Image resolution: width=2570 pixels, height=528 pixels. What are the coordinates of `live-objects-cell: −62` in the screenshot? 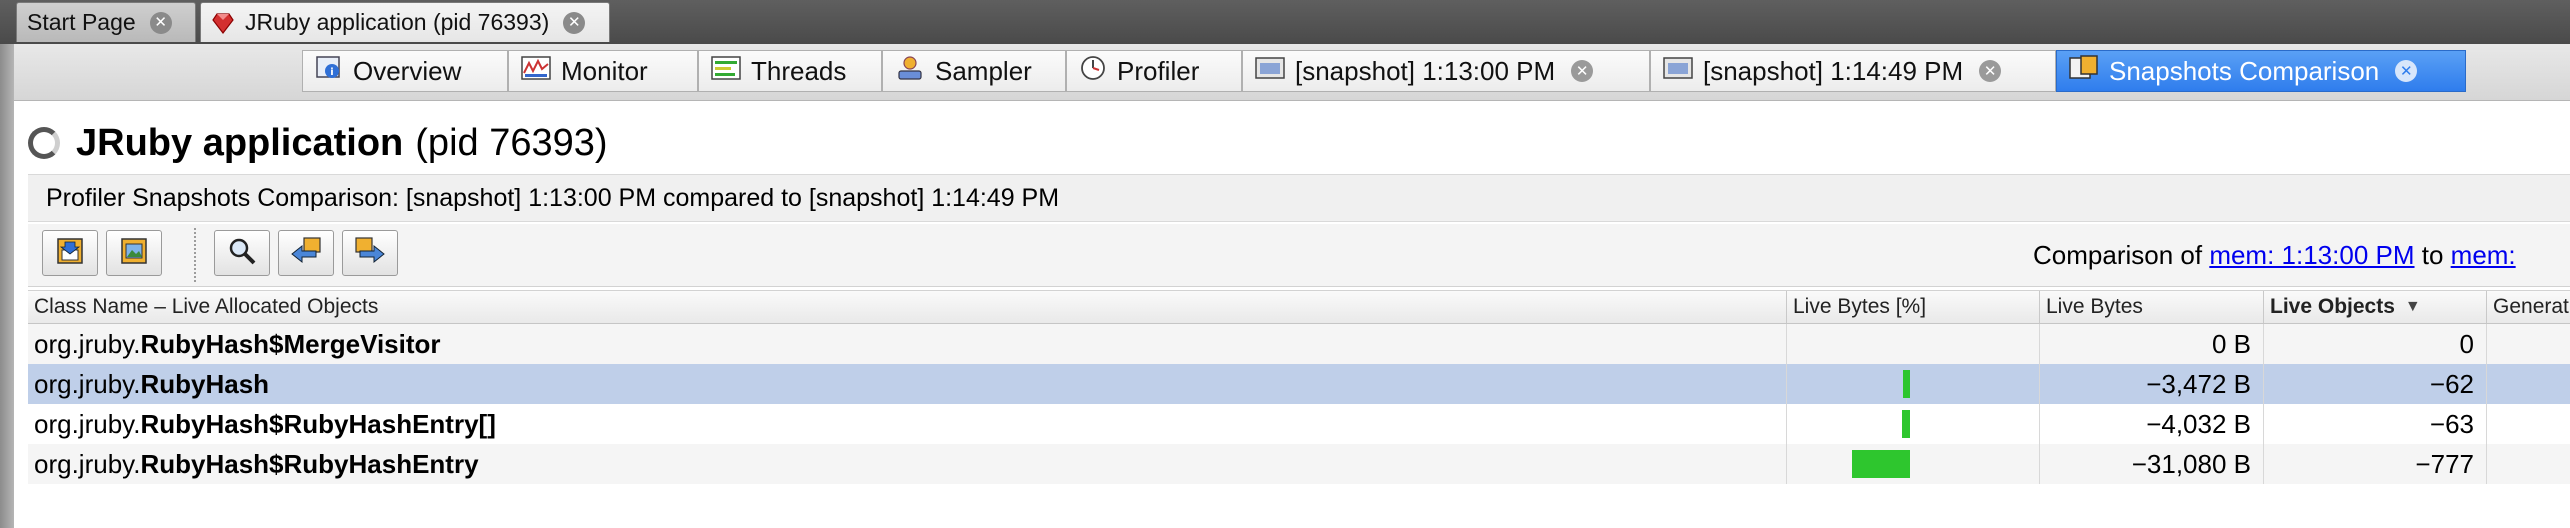 It's located at (2451, 383).